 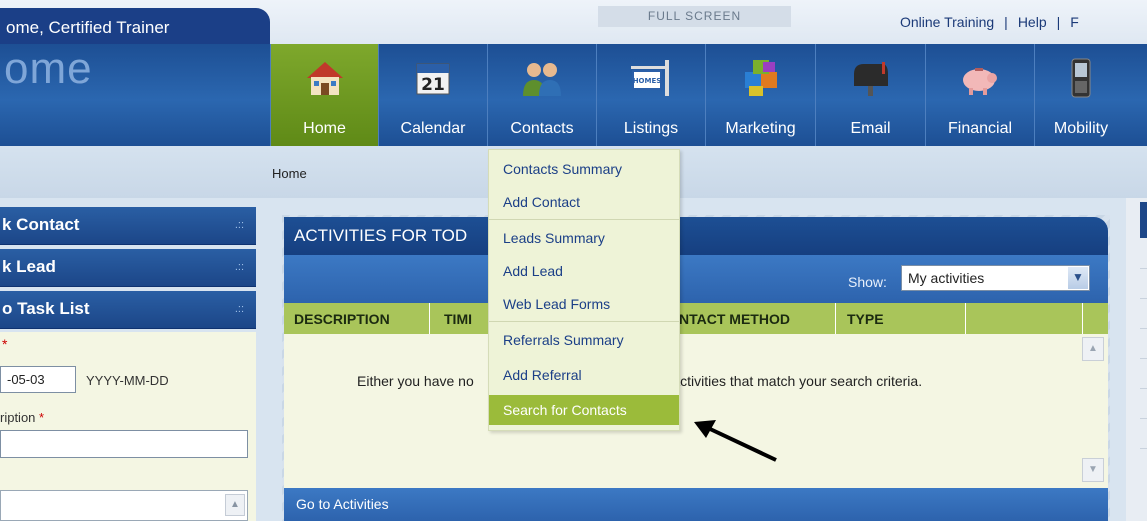 I want to click on activities-title: ACTIVITIES FOR TOD, so click(x=696, y=236).